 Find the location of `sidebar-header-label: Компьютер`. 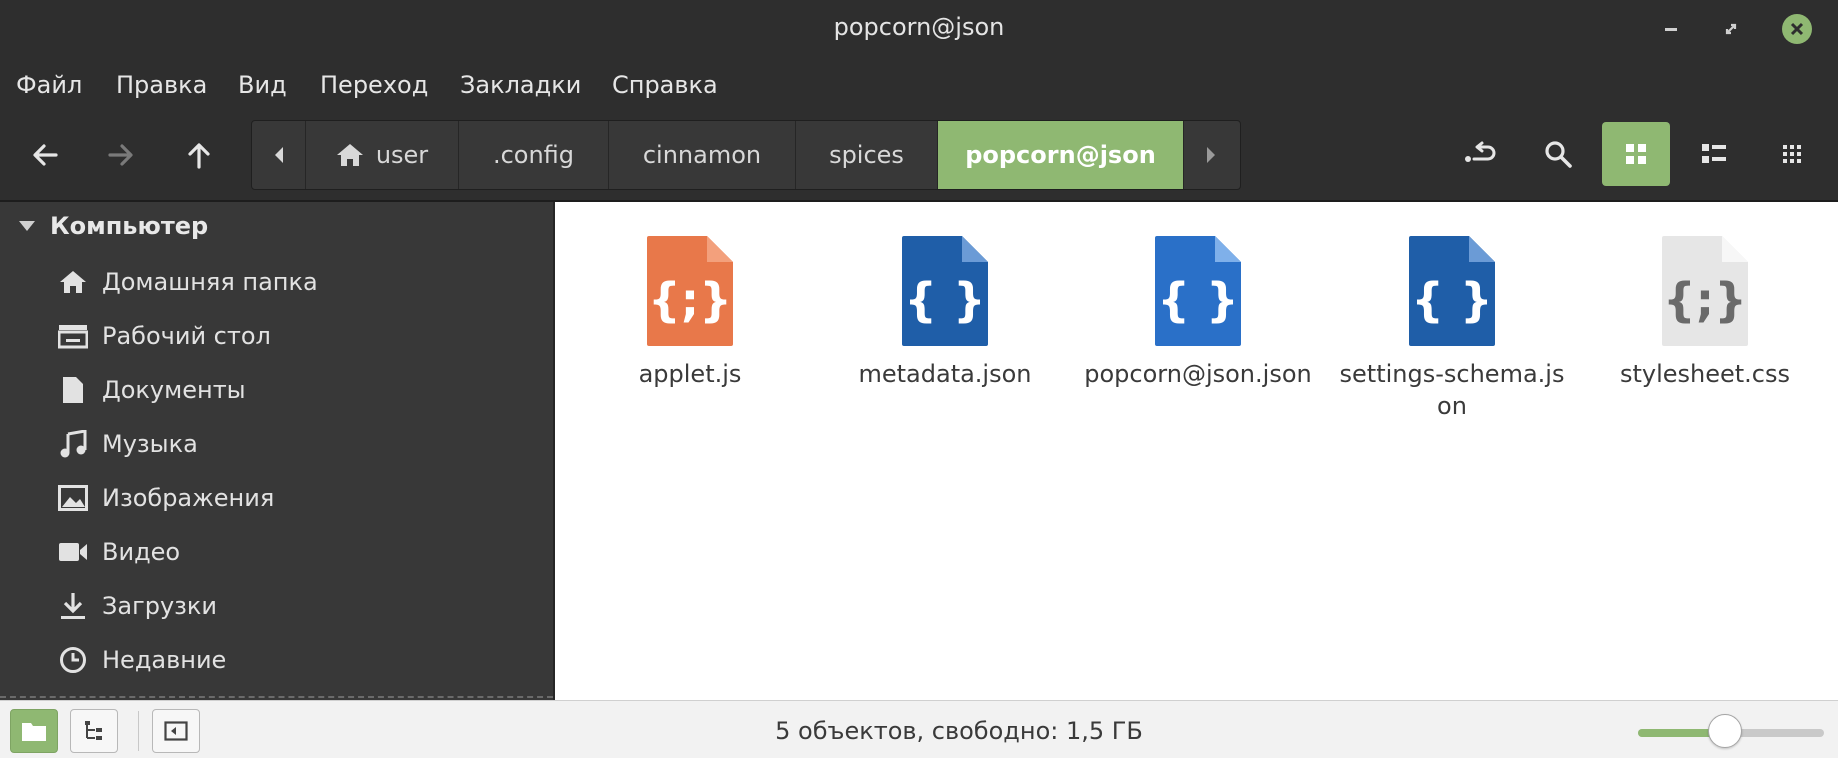

sidebar-header-label: Компьютер is located at coordinates (129, 226).